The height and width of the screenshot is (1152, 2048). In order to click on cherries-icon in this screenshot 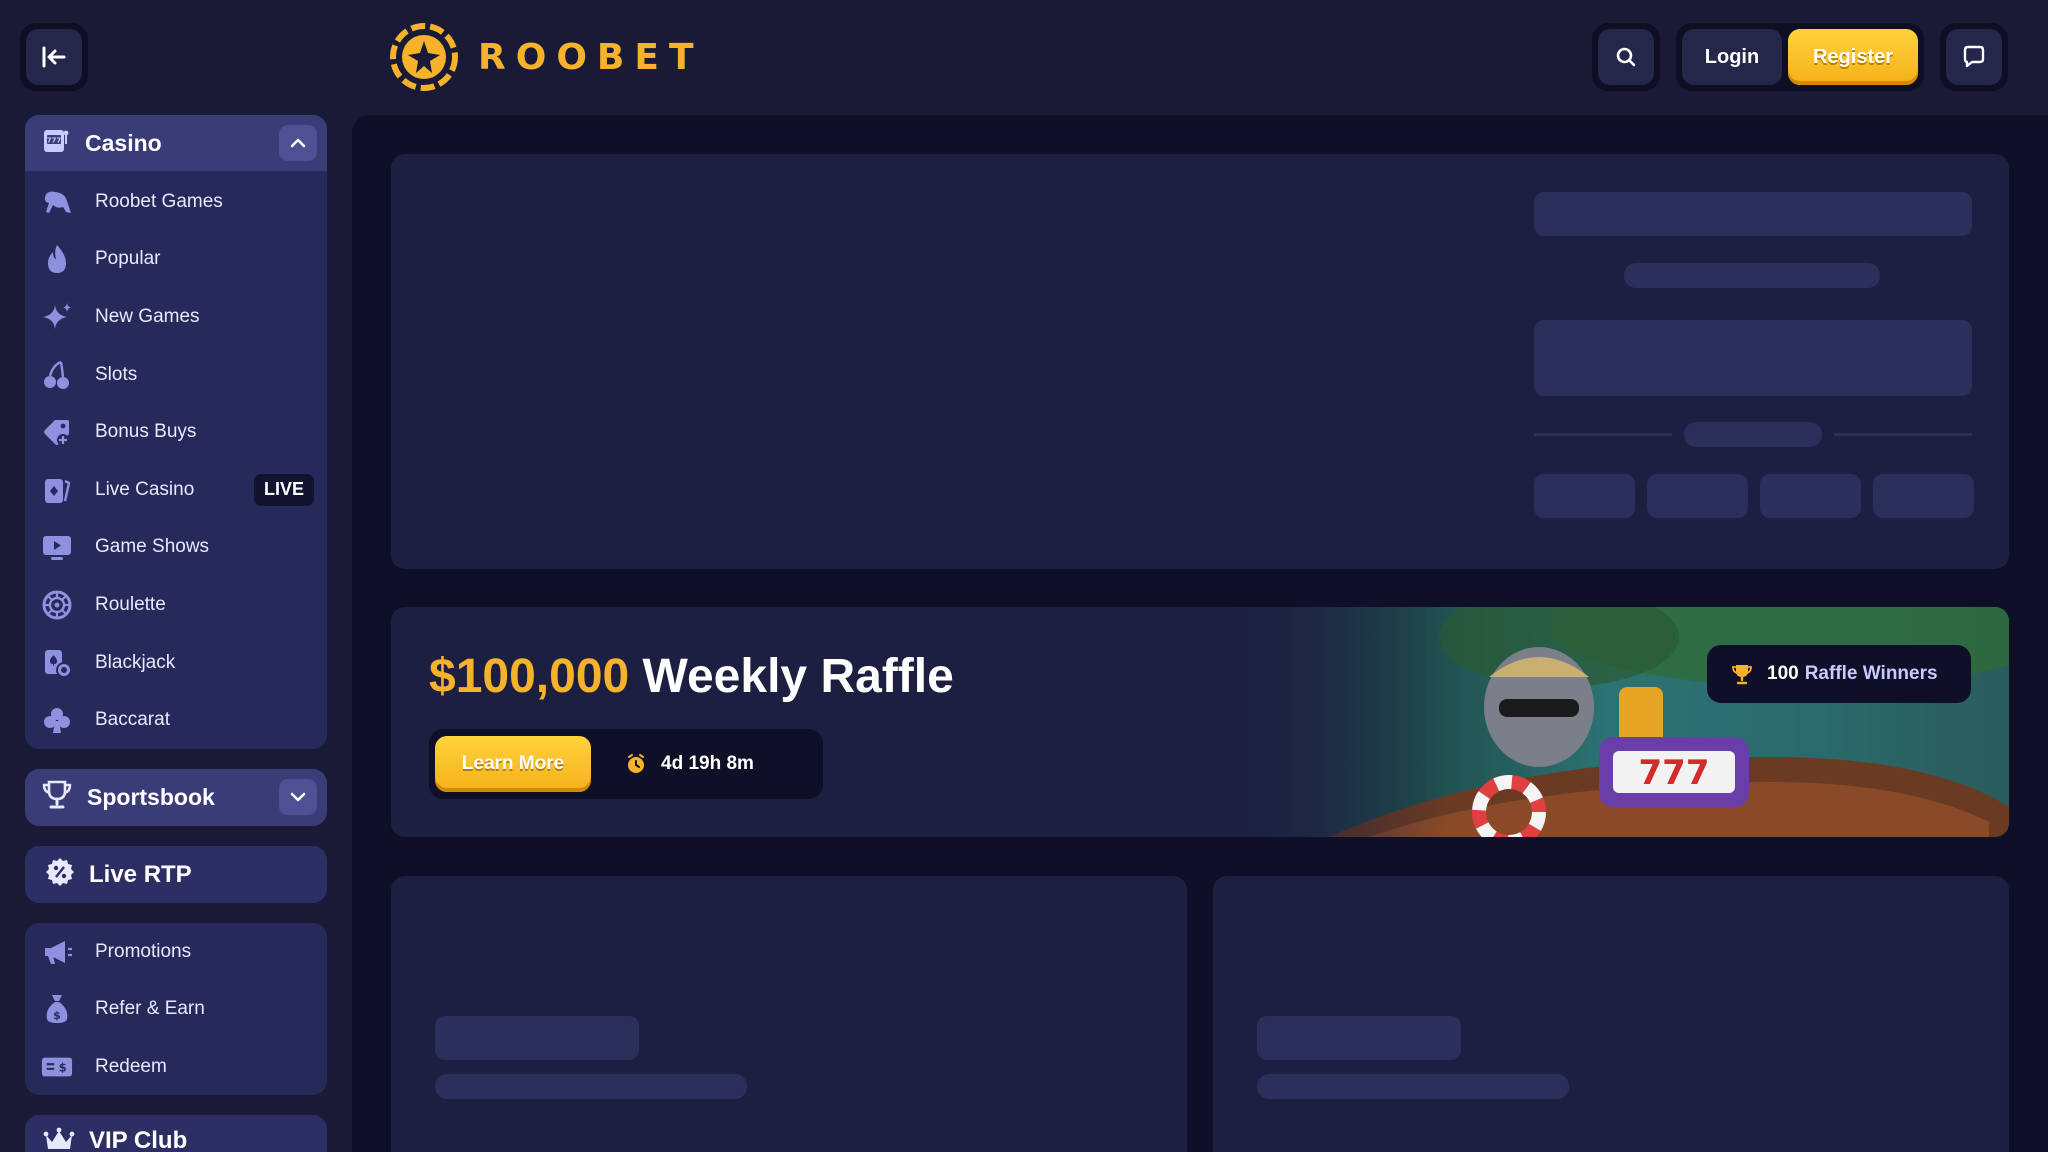, I will do `click(57, 375)`.